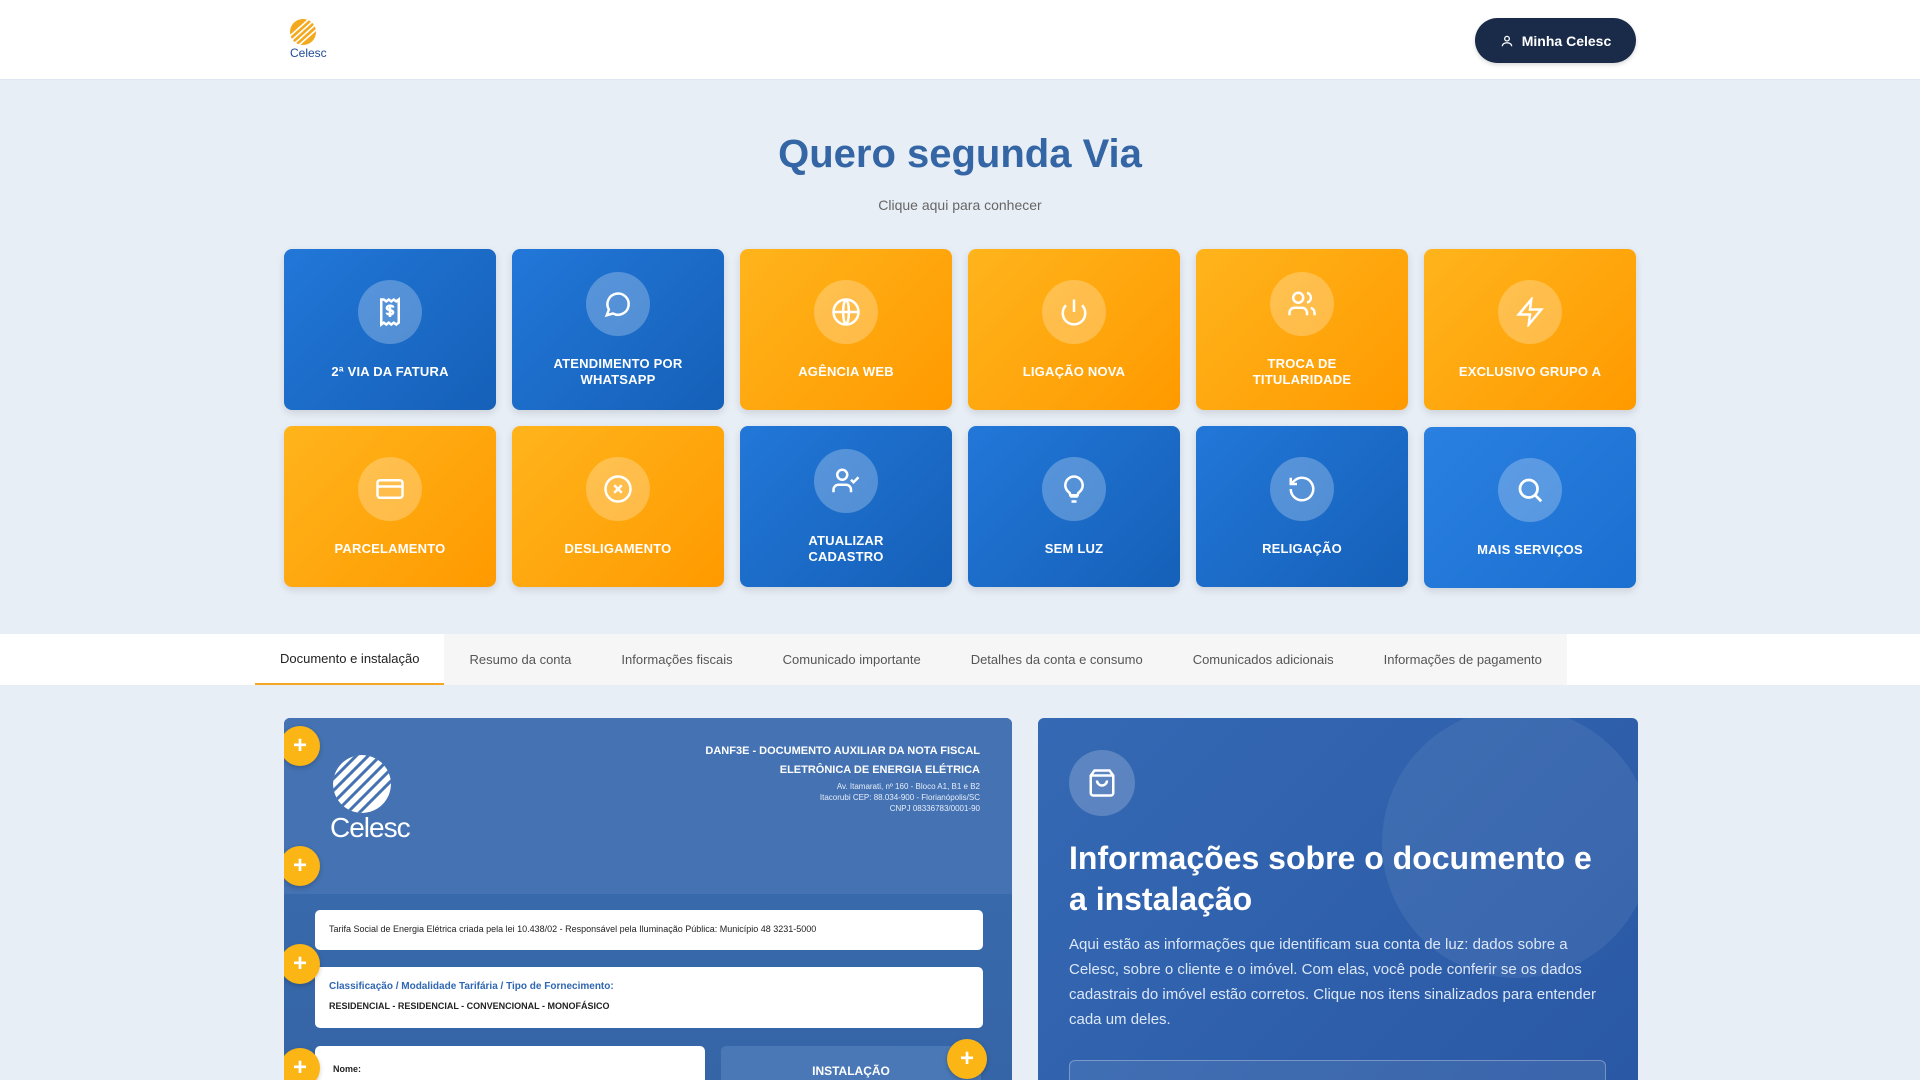  What do you see at coordinates (846, 311) in the screenshot?
I see `globe-icon` at bounding box center [846, 311].